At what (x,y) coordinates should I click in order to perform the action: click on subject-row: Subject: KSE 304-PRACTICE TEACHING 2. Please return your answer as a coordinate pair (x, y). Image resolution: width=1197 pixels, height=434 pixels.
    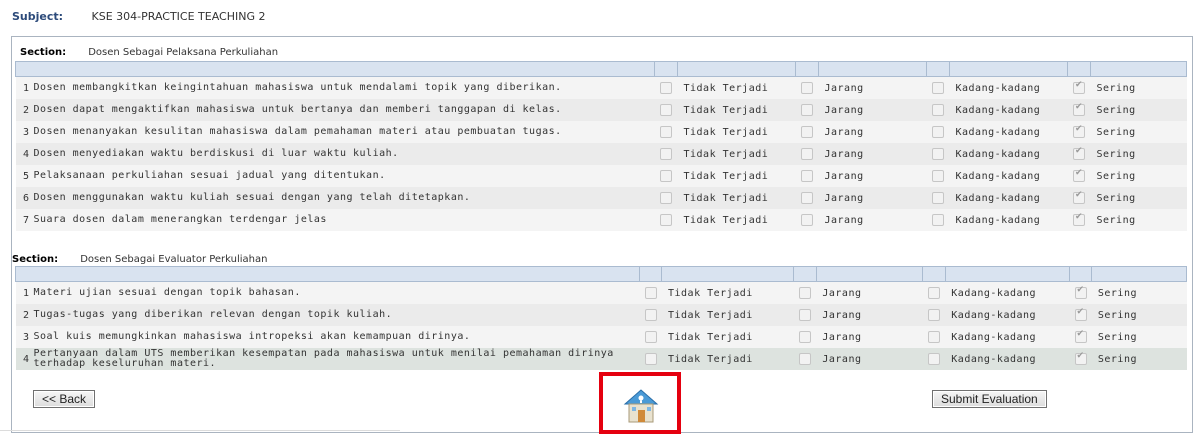
    Looking at the image, I should click on (139, 16).